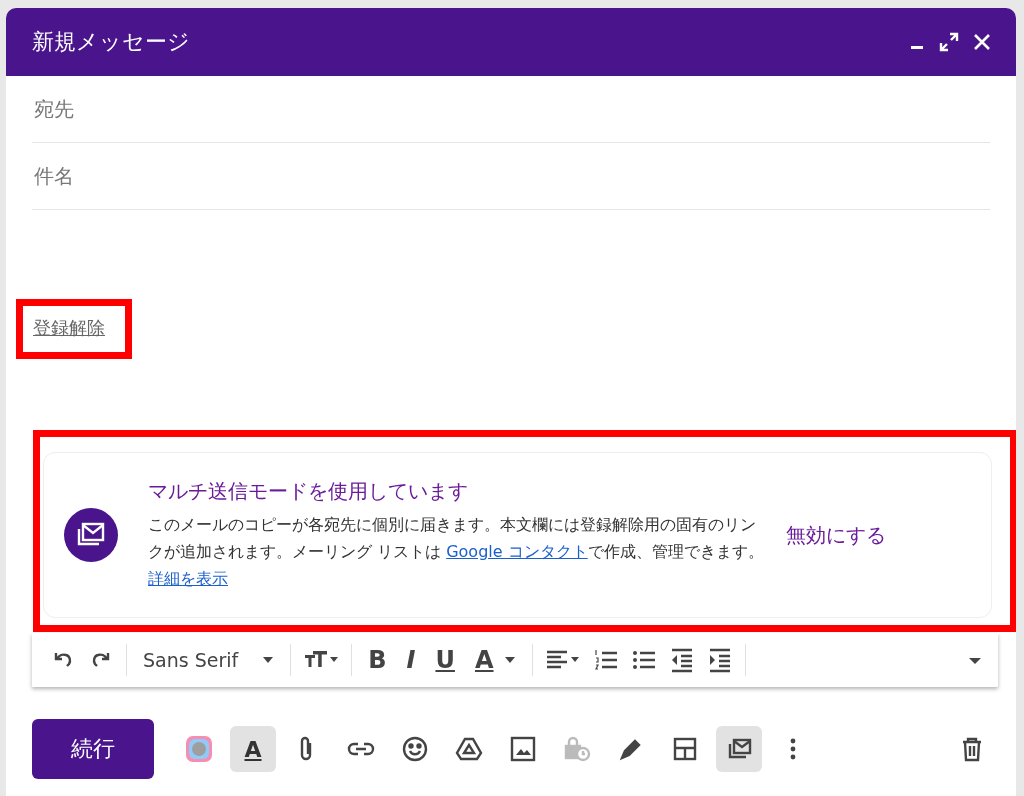 This screenshot has width=1024, height=796. Describe the element at coordinates (445, 660) in the screenshot. I see `underline-button: U` at that location.